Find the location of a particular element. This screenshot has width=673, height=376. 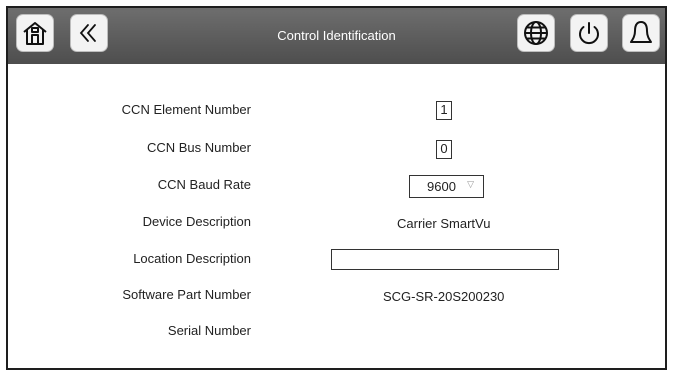

alarm-button is located at coordinates (641, 33).